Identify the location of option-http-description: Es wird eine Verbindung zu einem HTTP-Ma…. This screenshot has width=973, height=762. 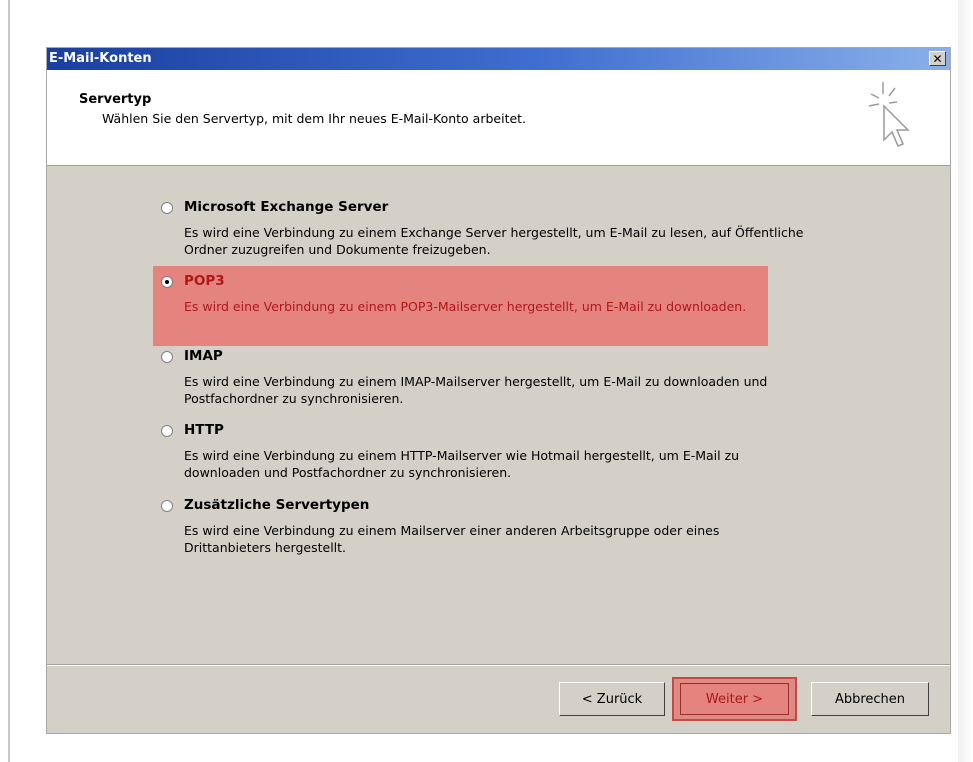
(462, 464).